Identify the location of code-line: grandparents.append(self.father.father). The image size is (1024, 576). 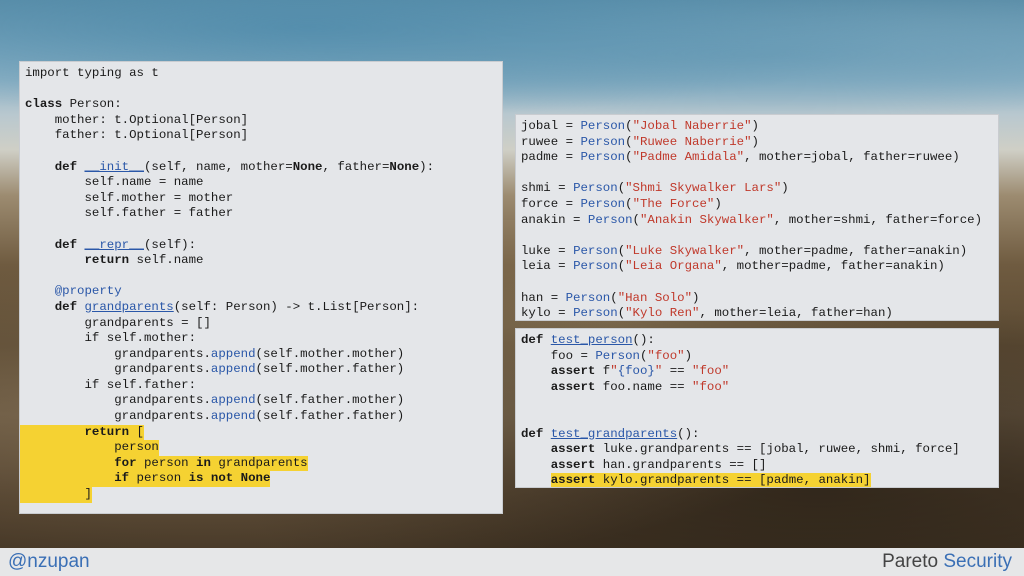
(261, 417).